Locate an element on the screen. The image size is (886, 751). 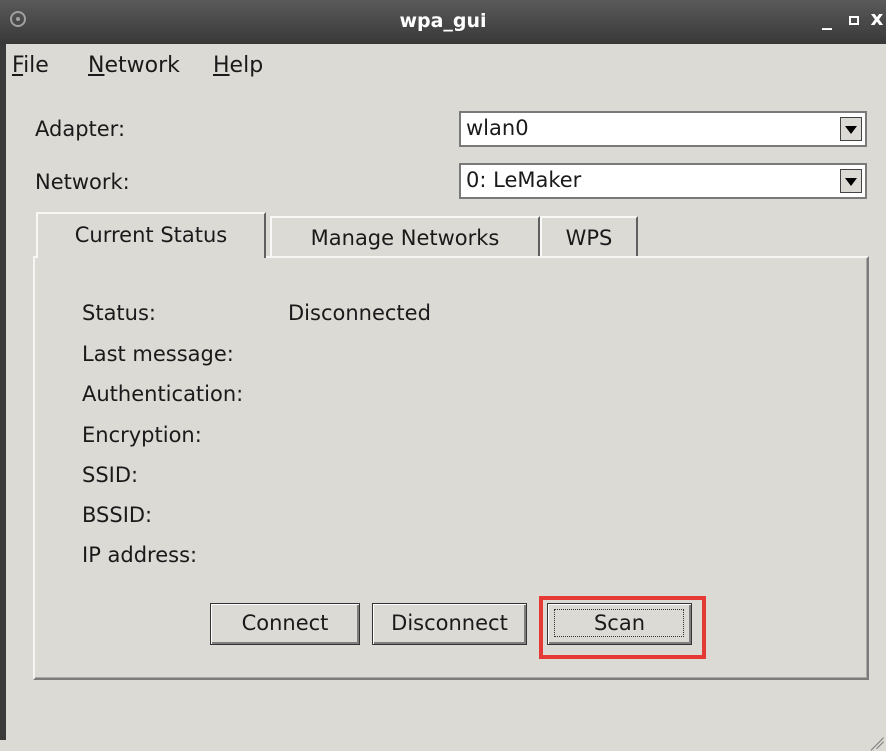
menu-help: Help is located at coordinates (238, 65).